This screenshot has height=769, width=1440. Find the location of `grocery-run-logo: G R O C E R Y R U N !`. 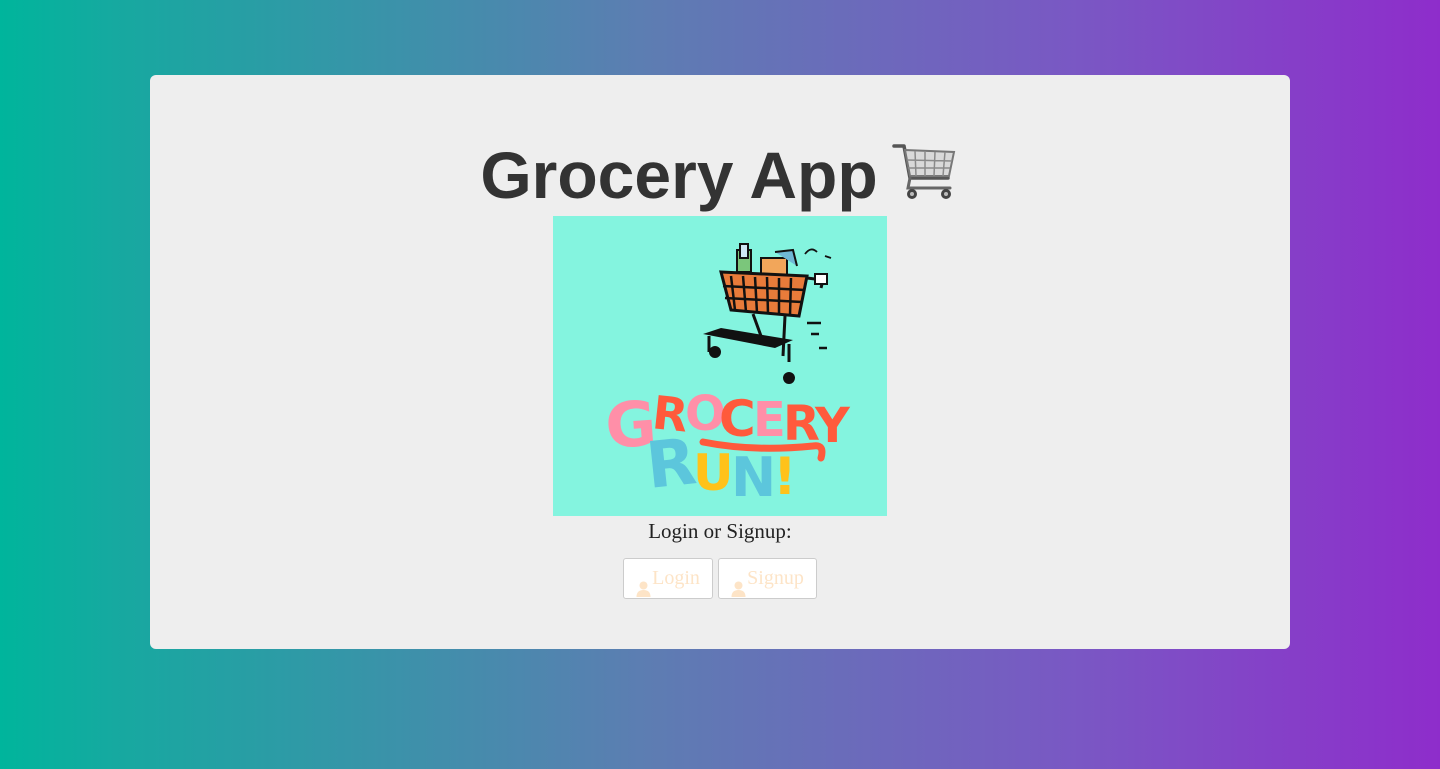

grocery-run-logo: G R O C E R Y R U N ! is located at coordinates (727, 447).